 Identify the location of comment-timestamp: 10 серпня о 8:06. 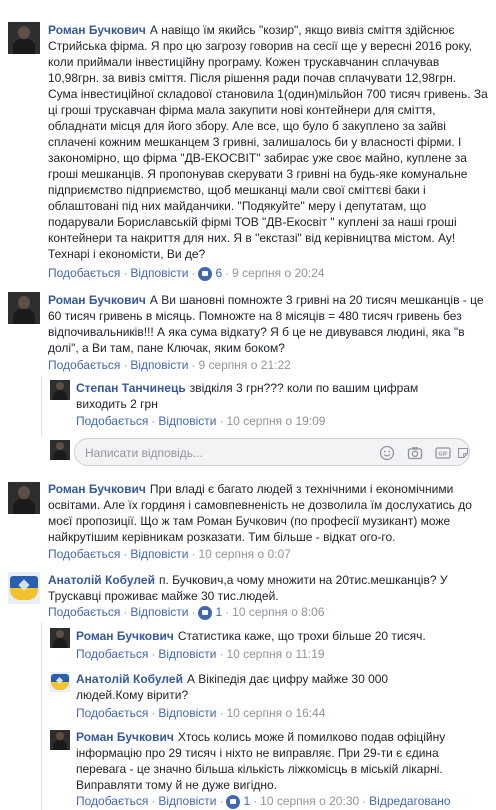
(278, 612).